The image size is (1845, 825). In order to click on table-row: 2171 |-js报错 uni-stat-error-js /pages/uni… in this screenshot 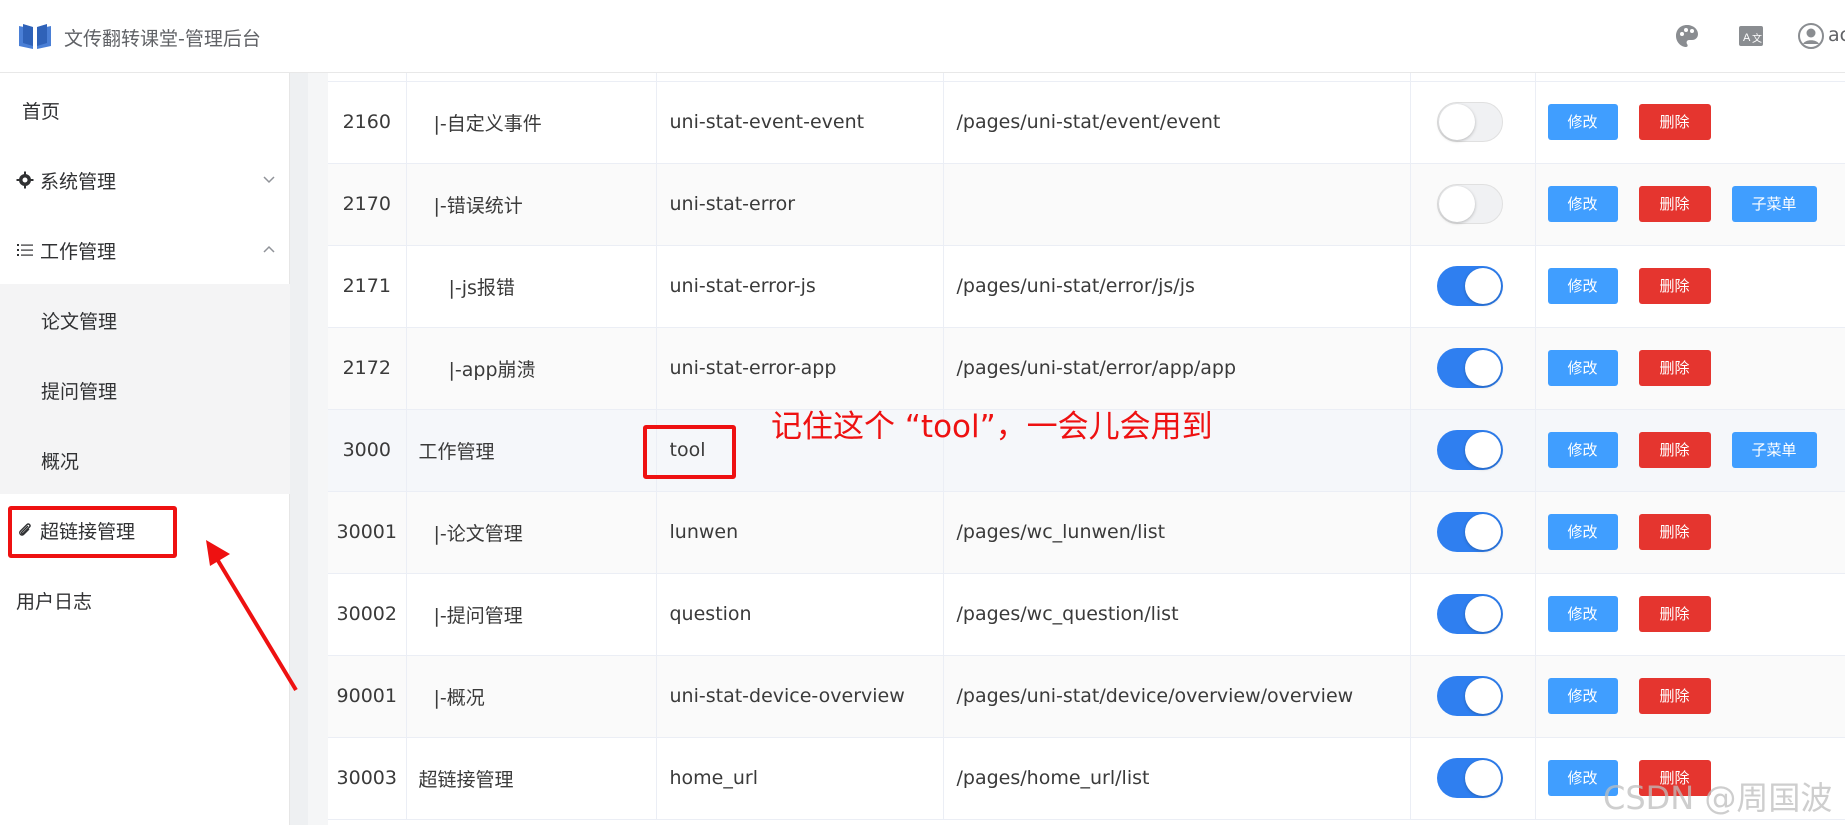, I will do `click(1086, 286)`.